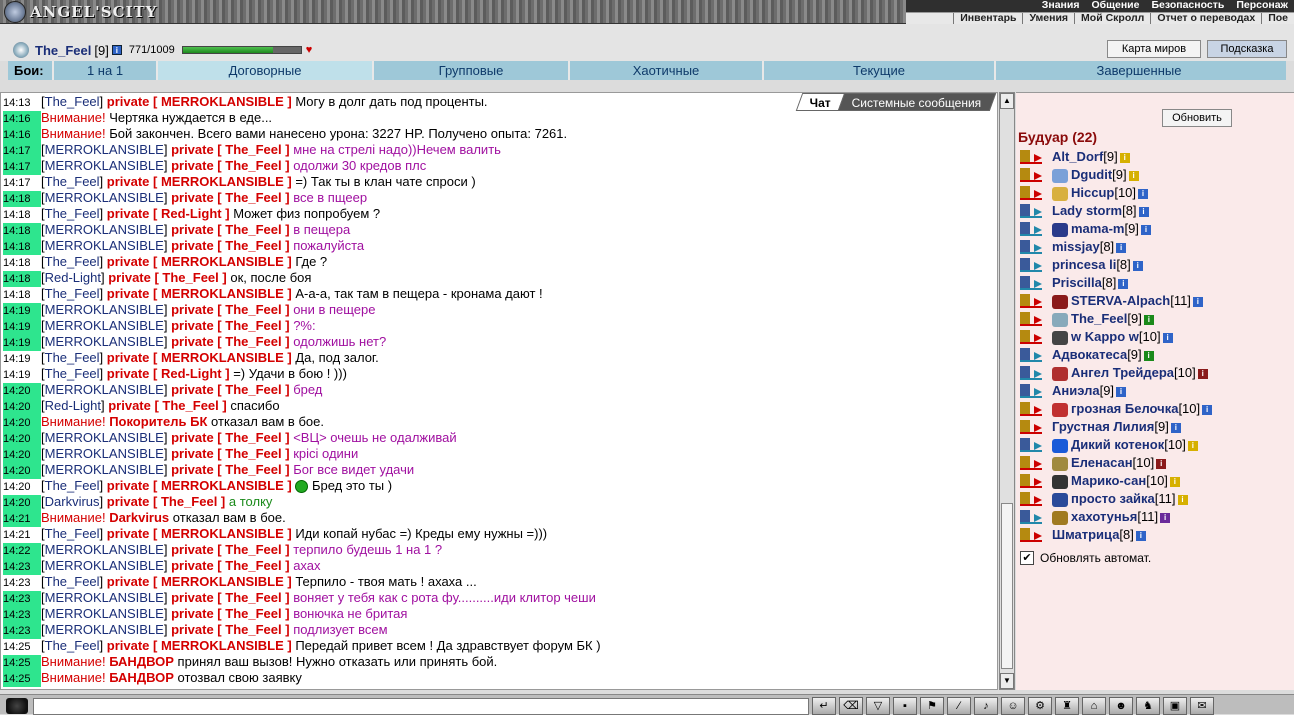  Describe the element at coordinates (1156, 211) in the screenshot. I see `user-list-item: Lady storm[8] i` at that location.